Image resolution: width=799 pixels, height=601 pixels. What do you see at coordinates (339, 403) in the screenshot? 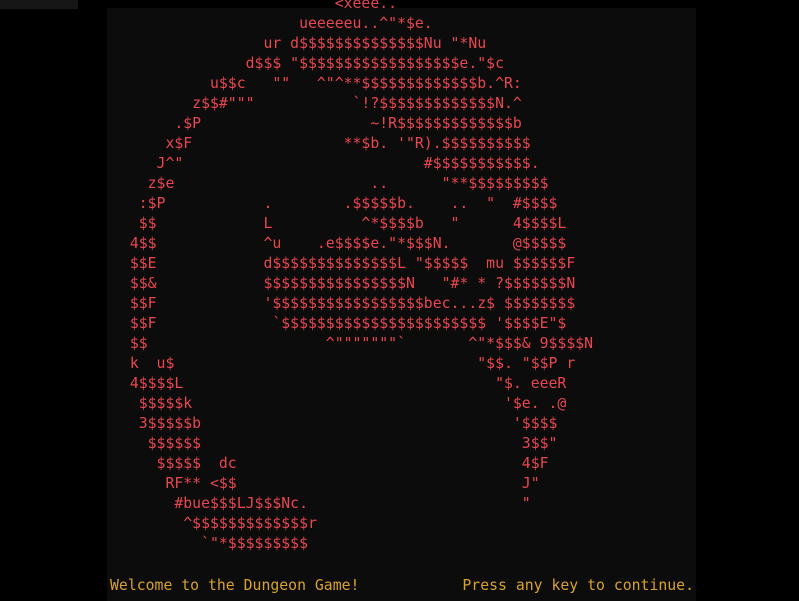
I see `ascii-art-line: $$$$$k '$e. .@` at bounding box center [339, 403].